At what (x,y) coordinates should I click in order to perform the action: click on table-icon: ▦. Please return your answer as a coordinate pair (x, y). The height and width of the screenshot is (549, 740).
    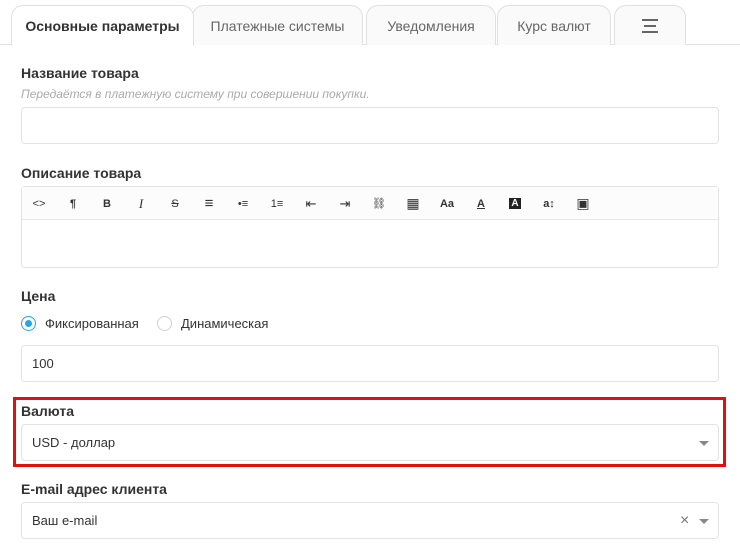
    Looking at the image, I should click on (413, 203).